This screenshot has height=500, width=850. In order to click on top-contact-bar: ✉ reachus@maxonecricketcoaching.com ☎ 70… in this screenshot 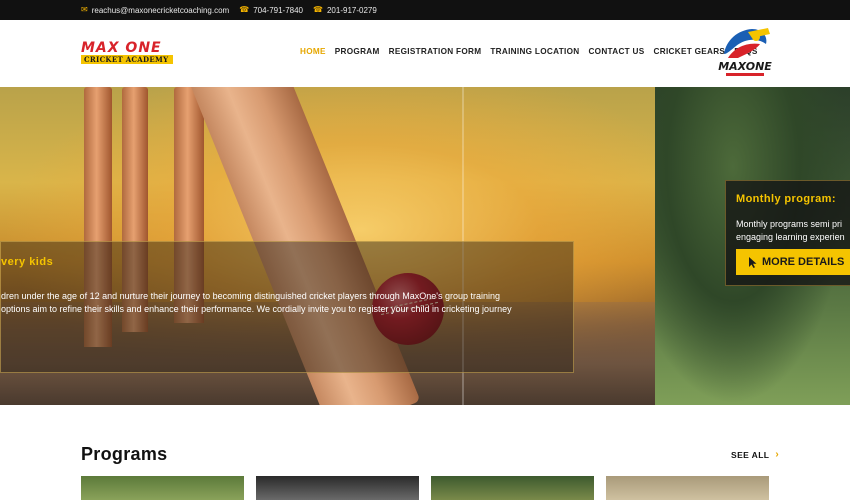, I will do `click(425, 10)`.